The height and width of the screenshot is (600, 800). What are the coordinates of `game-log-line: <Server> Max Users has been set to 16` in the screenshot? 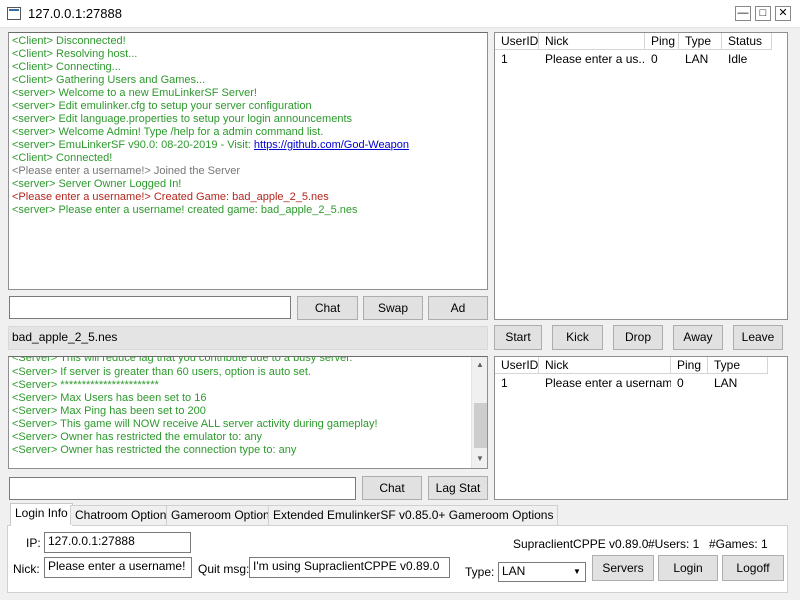 It's located at (109, 398).